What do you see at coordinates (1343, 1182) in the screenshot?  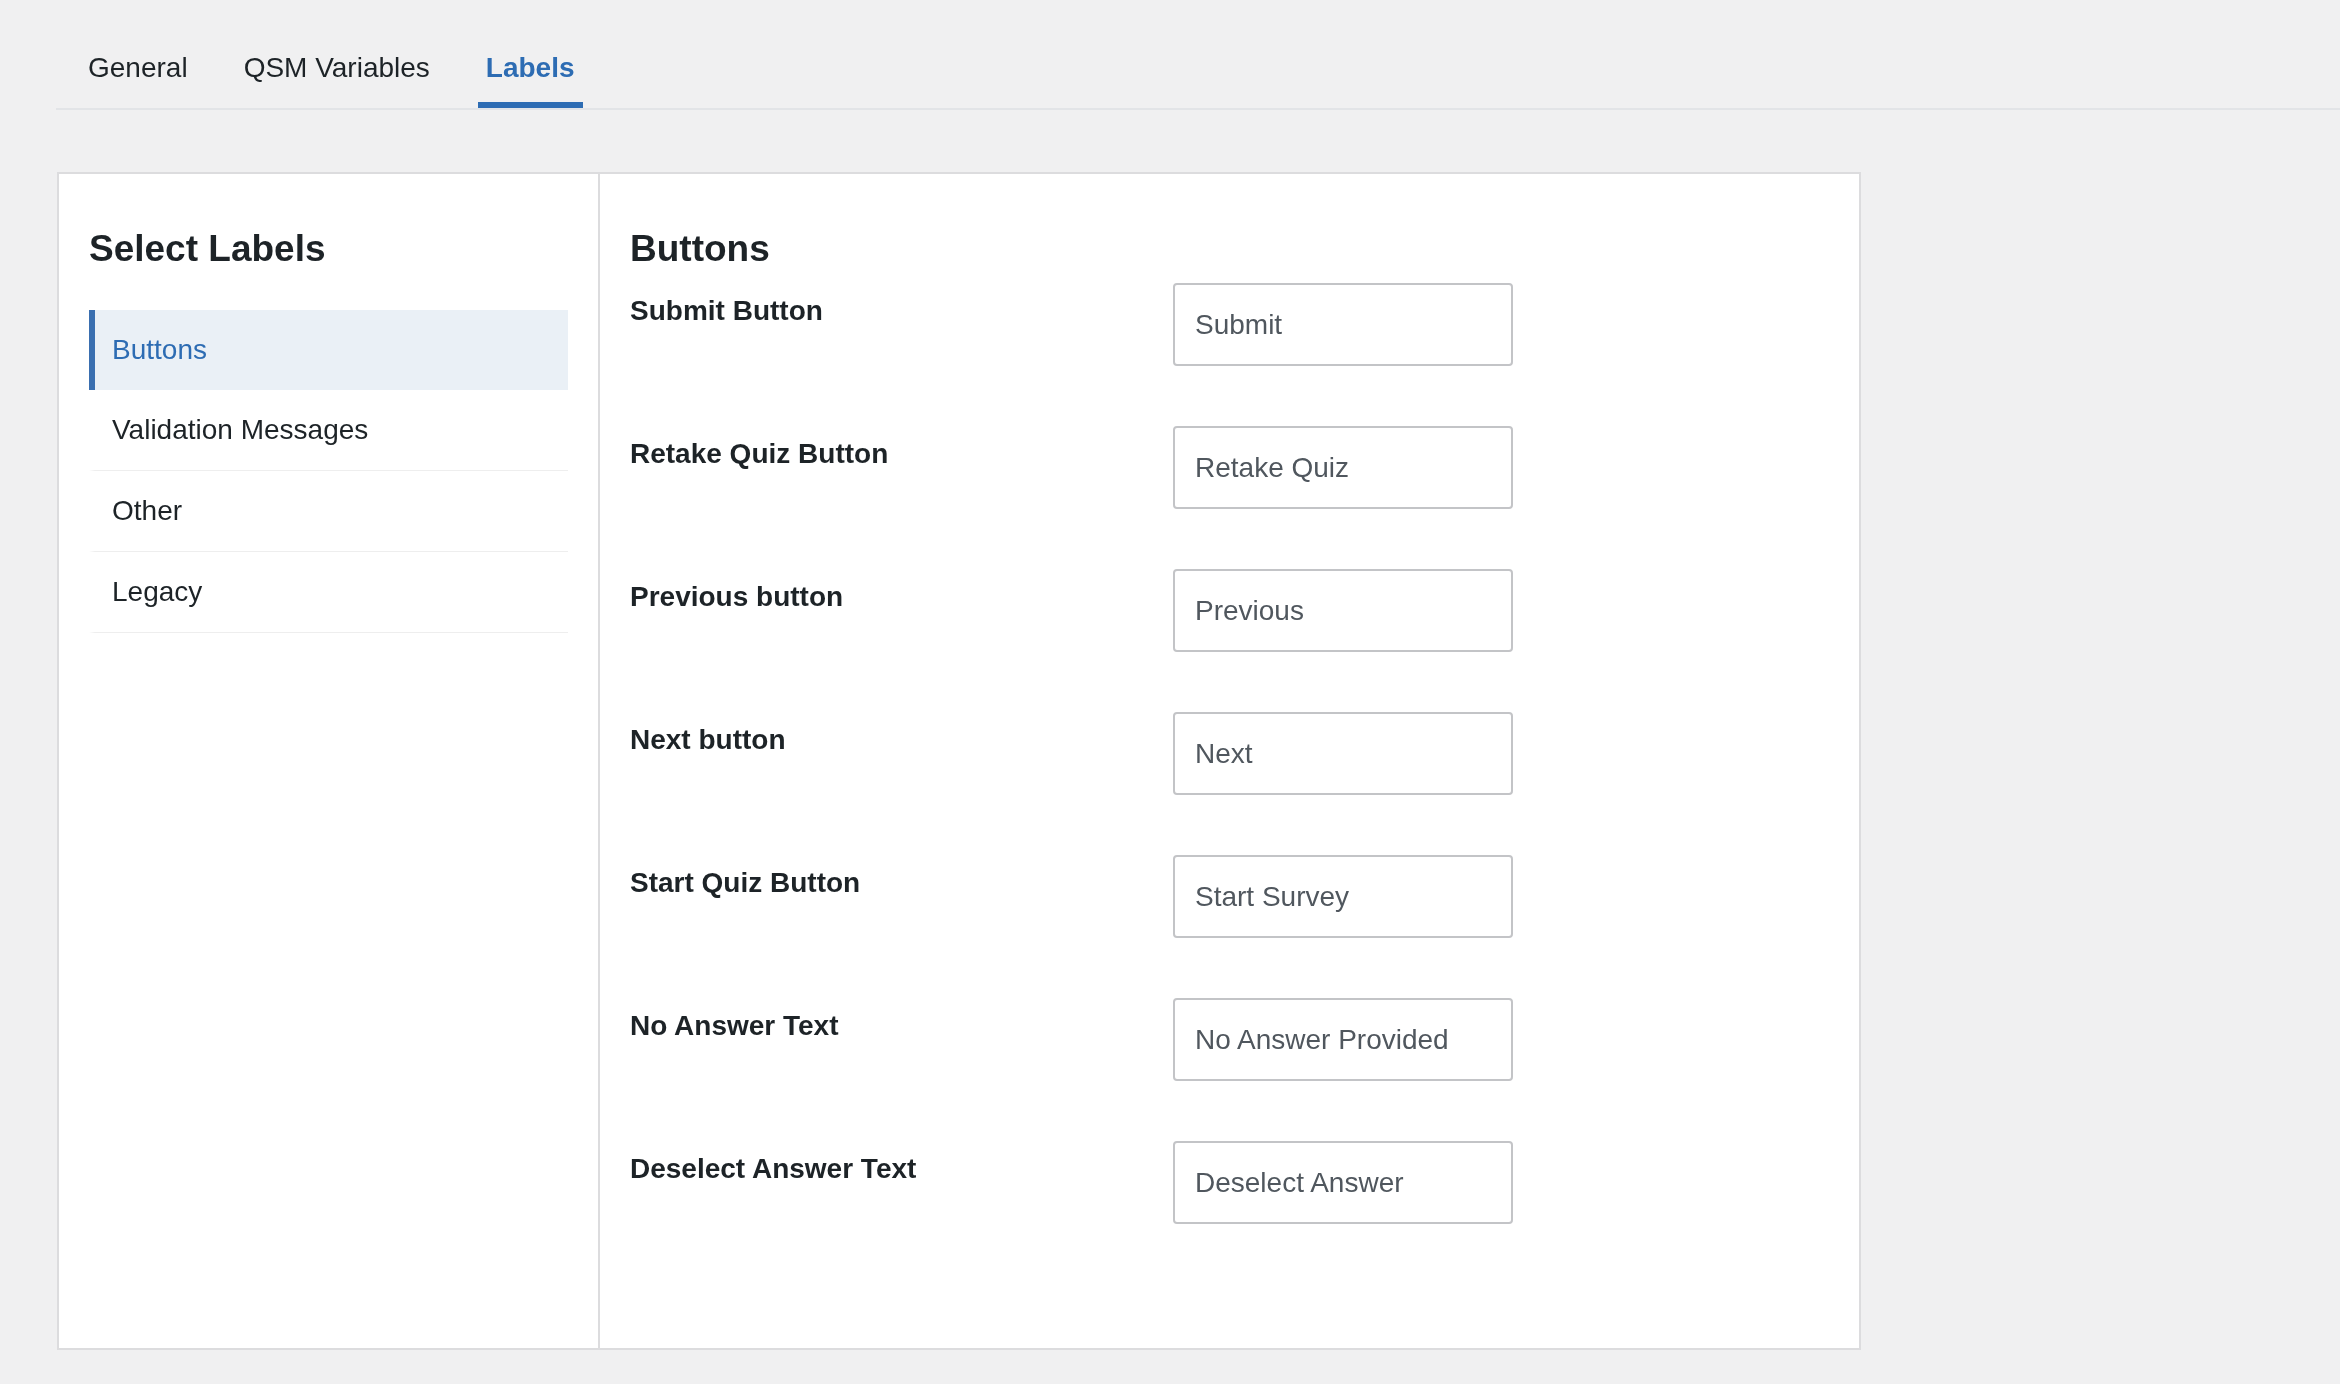 I see `input-field: Deselect Answer` at bounding box center [1343, 1182].